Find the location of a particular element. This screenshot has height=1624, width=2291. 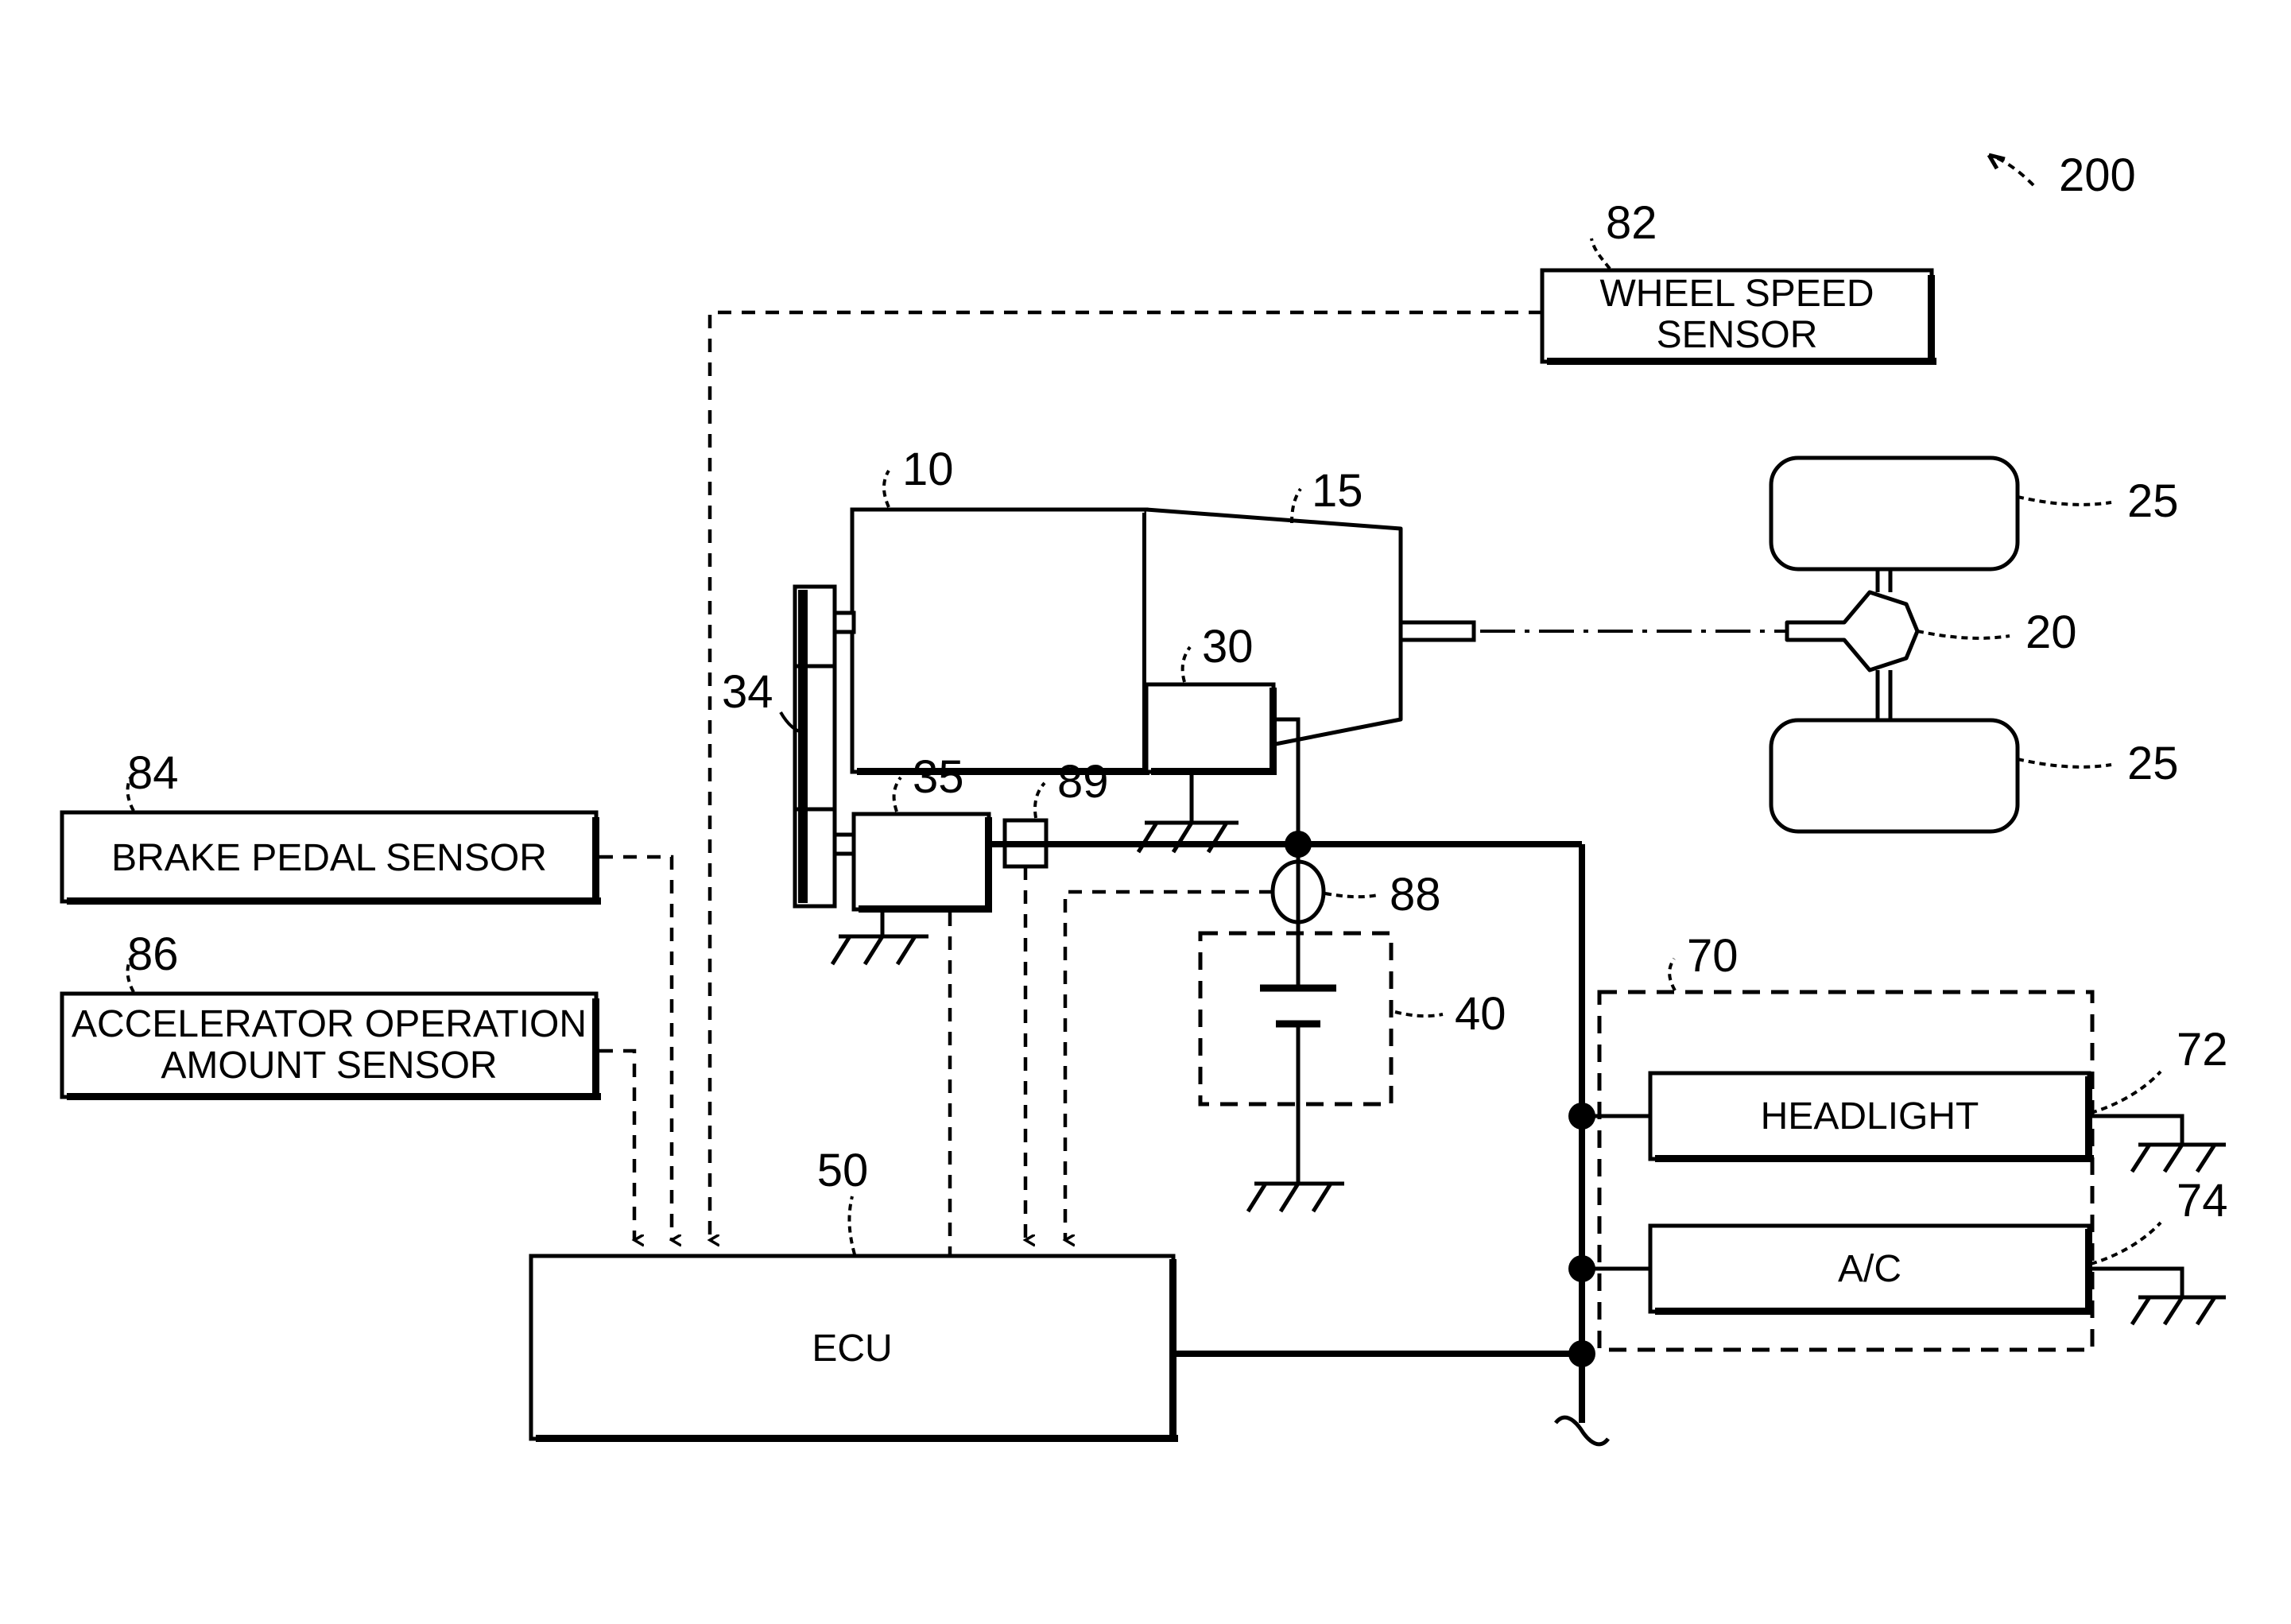

battery-enclosure is located at coordinates (1296, 1019).